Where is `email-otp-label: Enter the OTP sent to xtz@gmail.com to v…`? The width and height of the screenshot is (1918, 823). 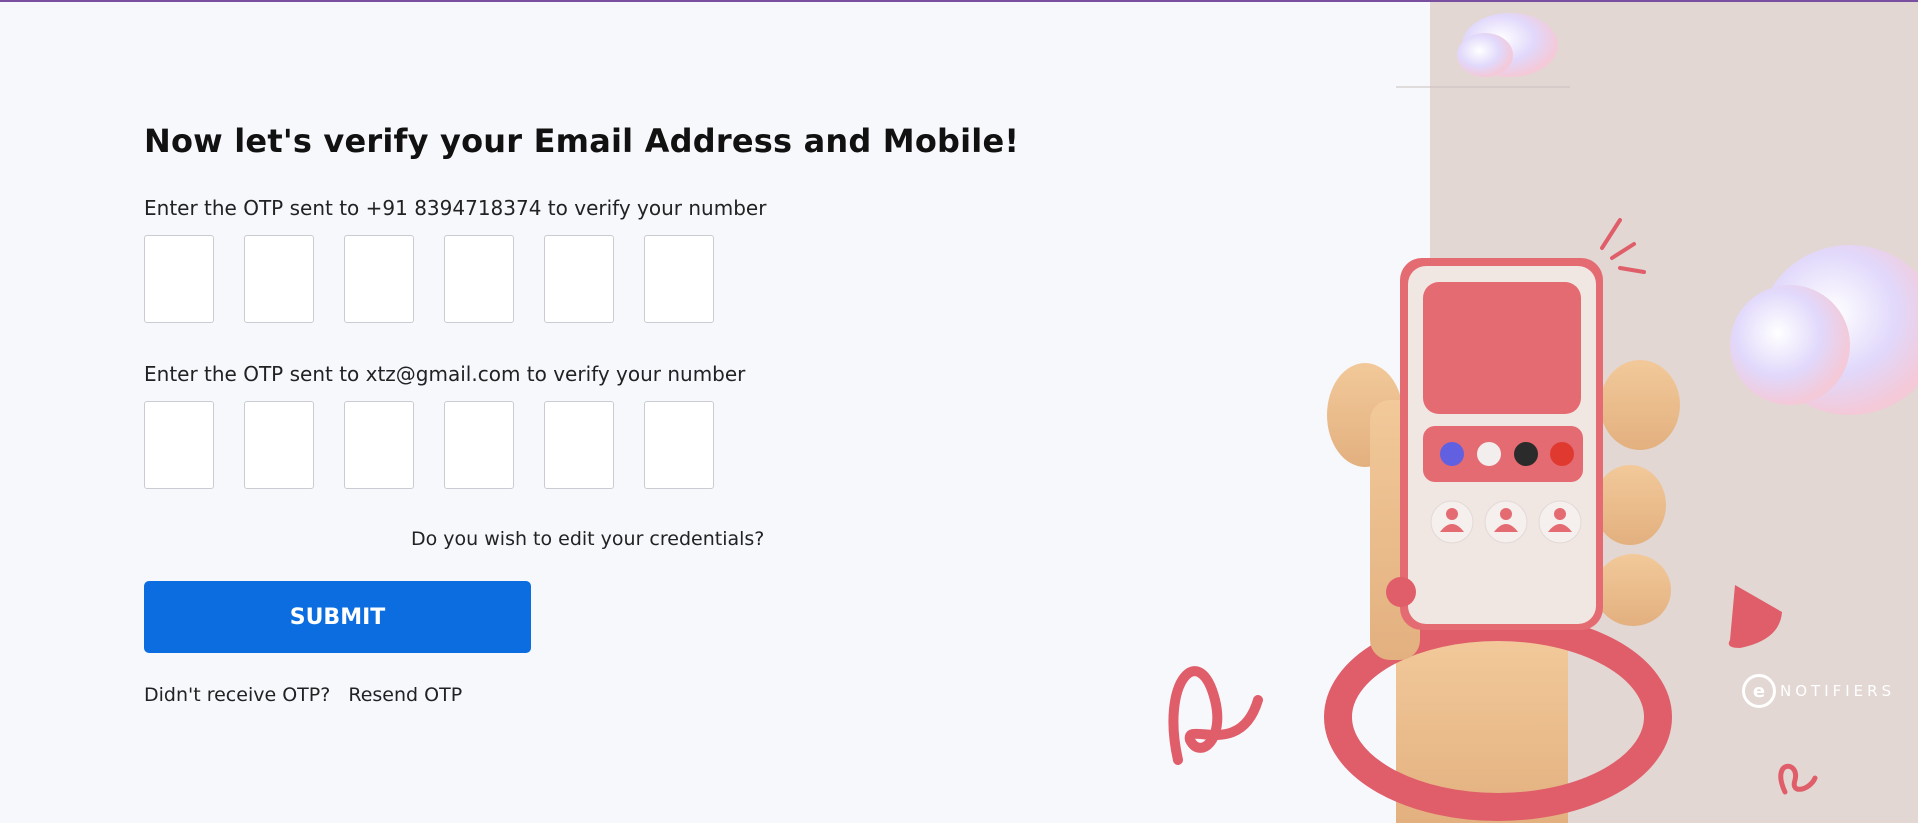
email-otp-label: Enter the OTP sent to xtz@gmail.com to v… is located at coordinates (445, 374).